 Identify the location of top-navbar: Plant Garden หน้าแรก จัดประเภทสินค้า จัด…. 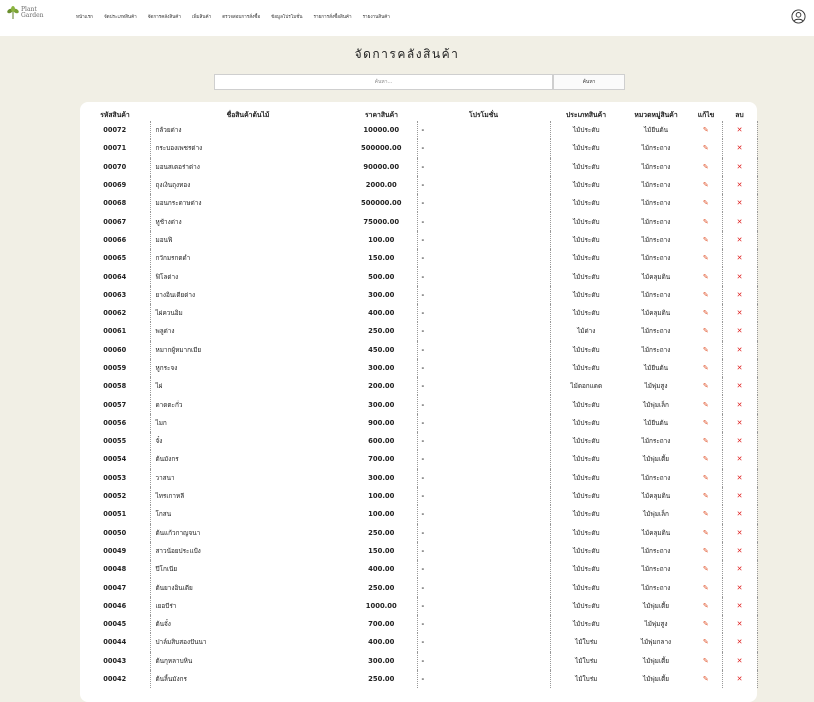
(407, 18).